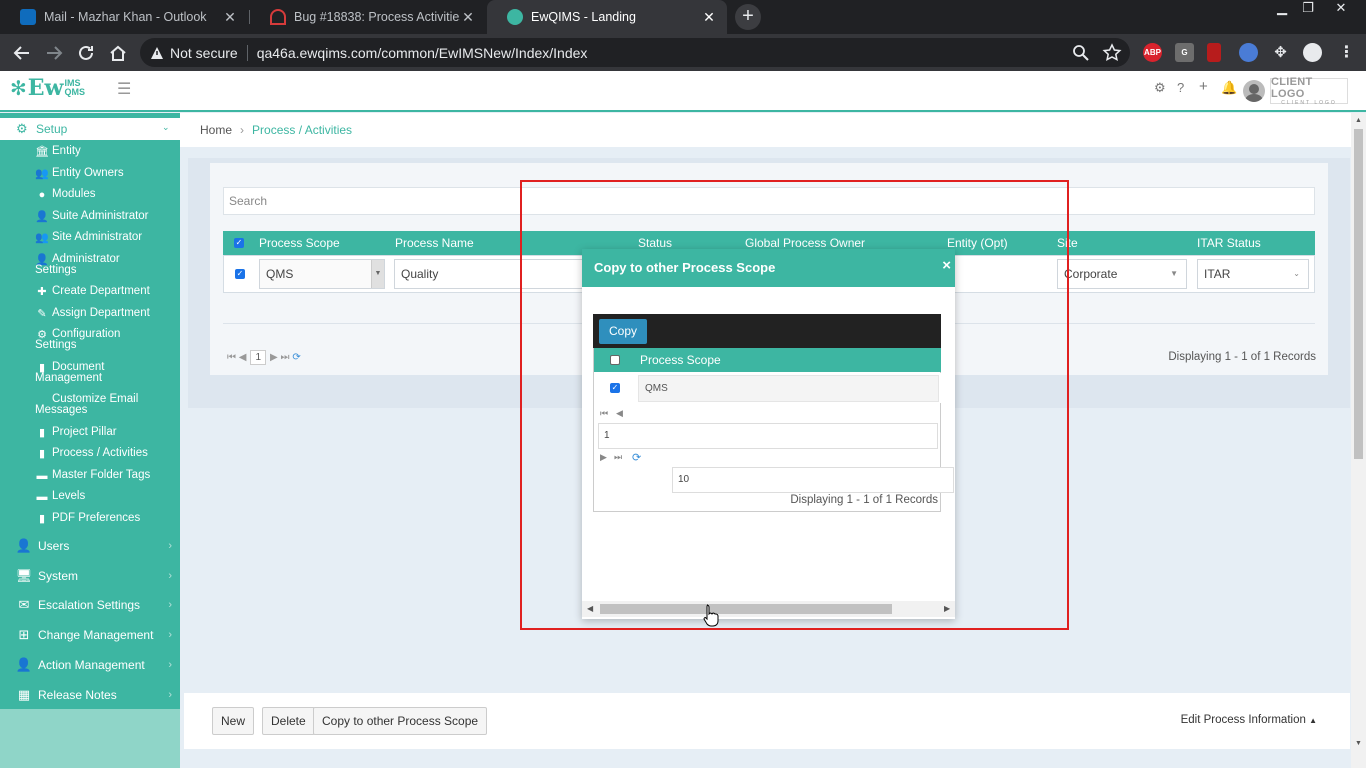 This screenshot has height=768, width=1366. Describe the element at coordinates (90, 605) in the screenshot. I see `sidebar-item-escalation-settings: ✉ Escalation Settings ›` at that location.